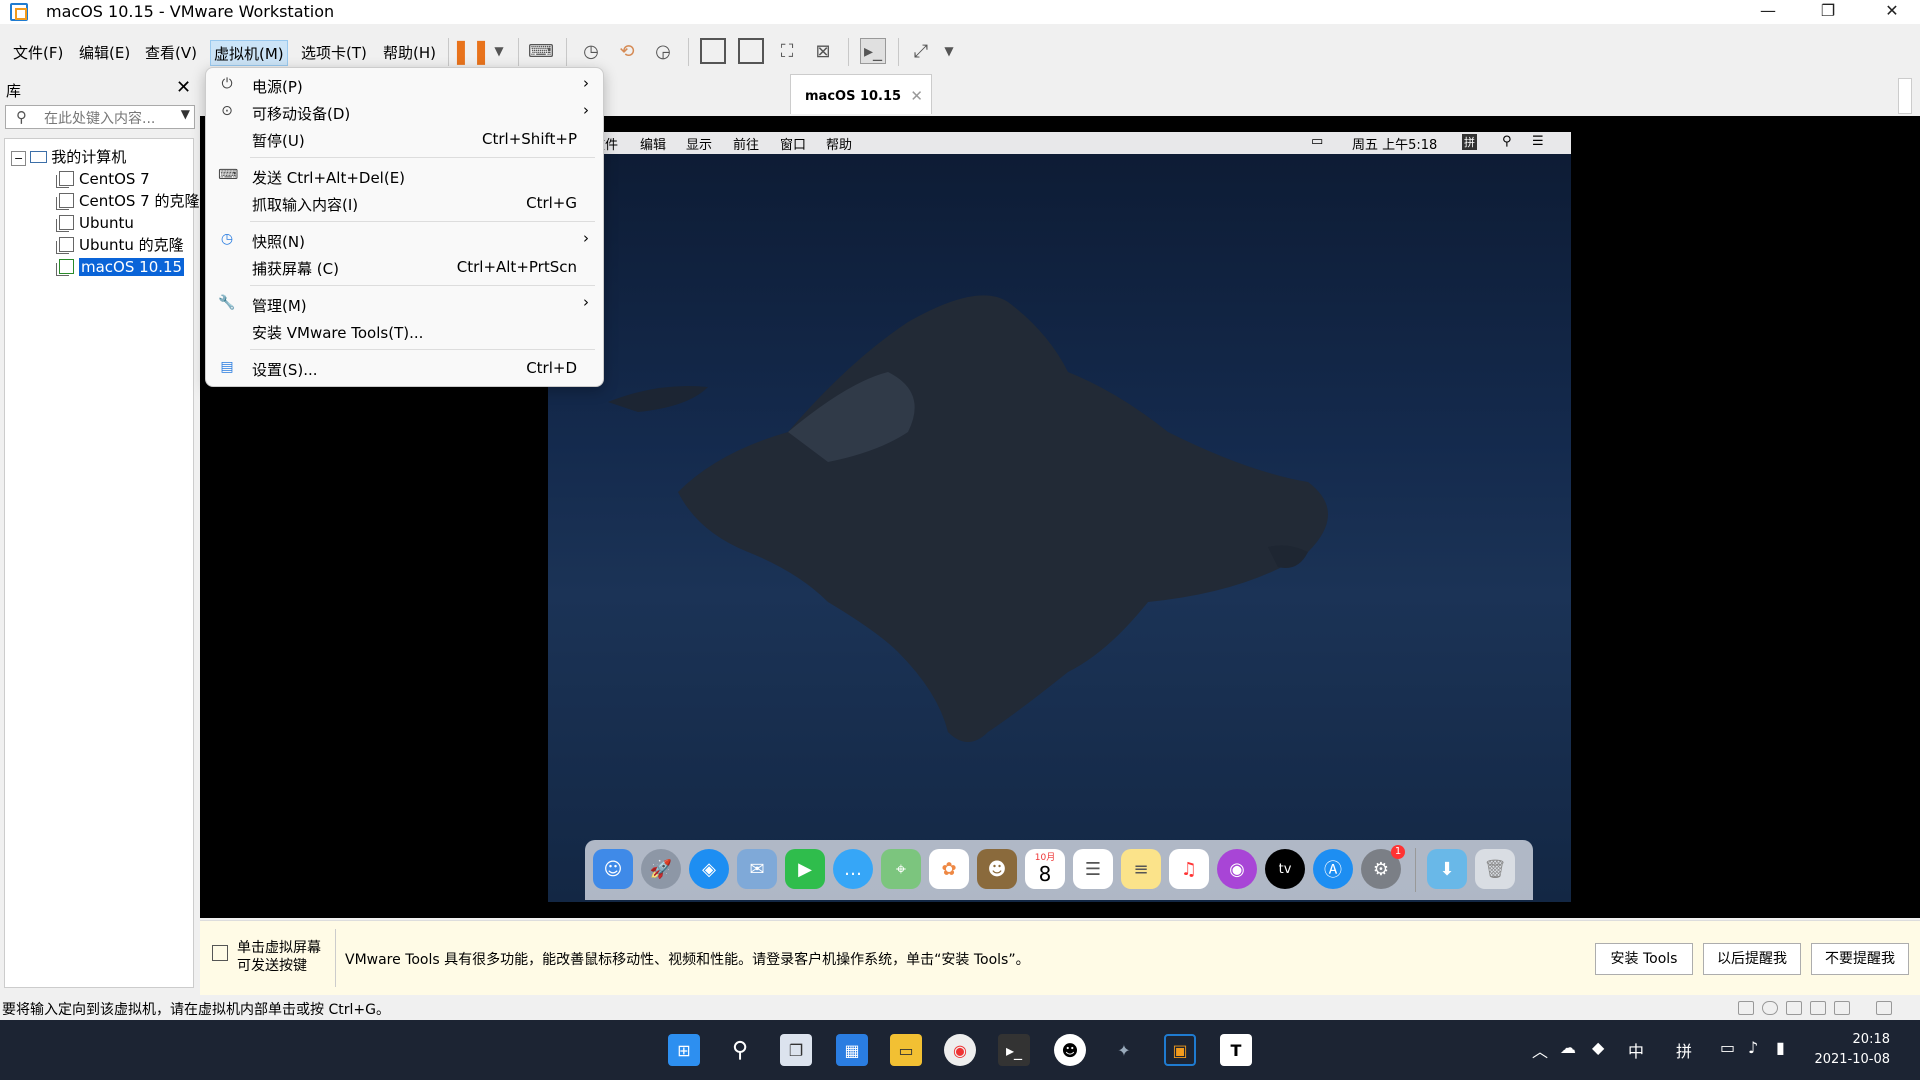  I want to click on hard-disk-icon, so click(1746, 1008).